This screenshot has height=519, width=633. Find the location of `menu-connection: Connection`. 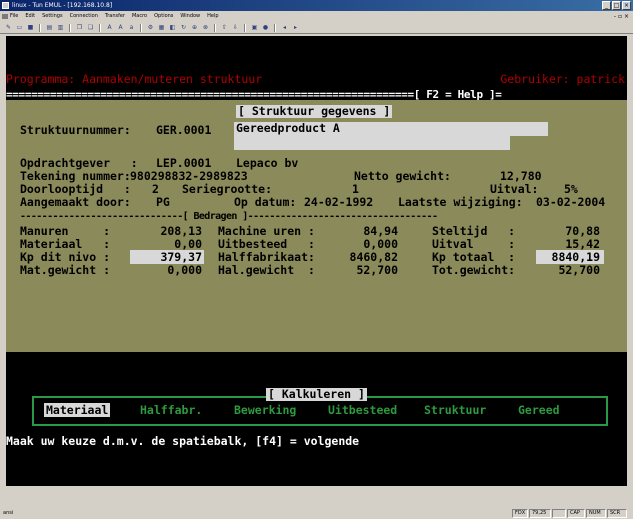

menu-connection: Connection is located at coordinates (84, 16).